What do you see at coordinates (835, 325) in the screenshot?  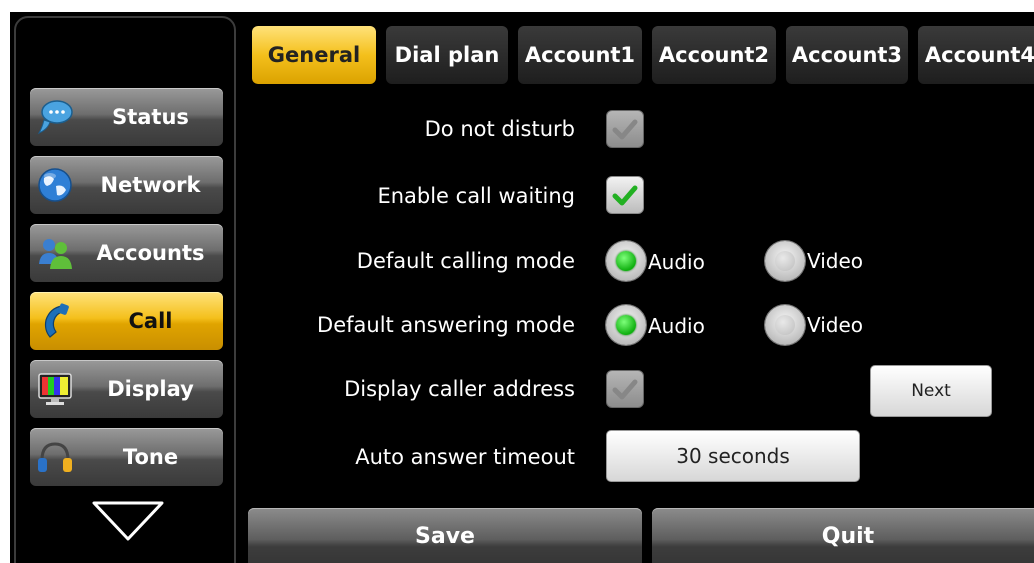 I see `answering-mode-video-label: Video` at bounding box center [835, 325].